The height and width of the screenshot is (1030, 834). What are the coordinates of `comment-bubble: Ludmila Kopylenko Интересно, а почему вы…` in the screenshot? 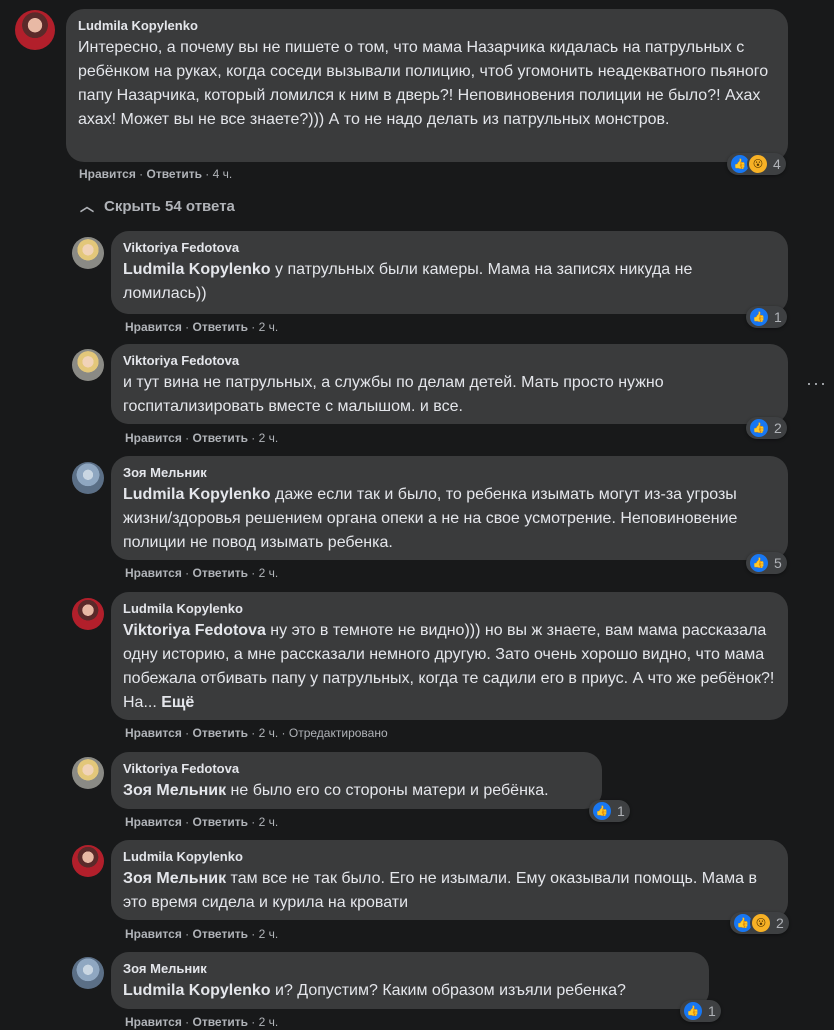 It's located at (427, 85).